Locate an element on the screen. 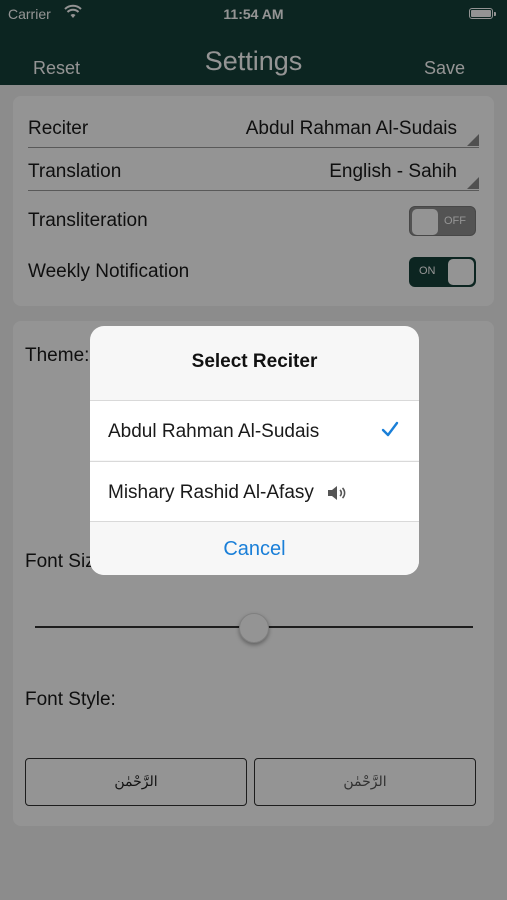 This screenshot has height=900, width=507. cancel-button: Cancel is located at coordinates (254, 548).